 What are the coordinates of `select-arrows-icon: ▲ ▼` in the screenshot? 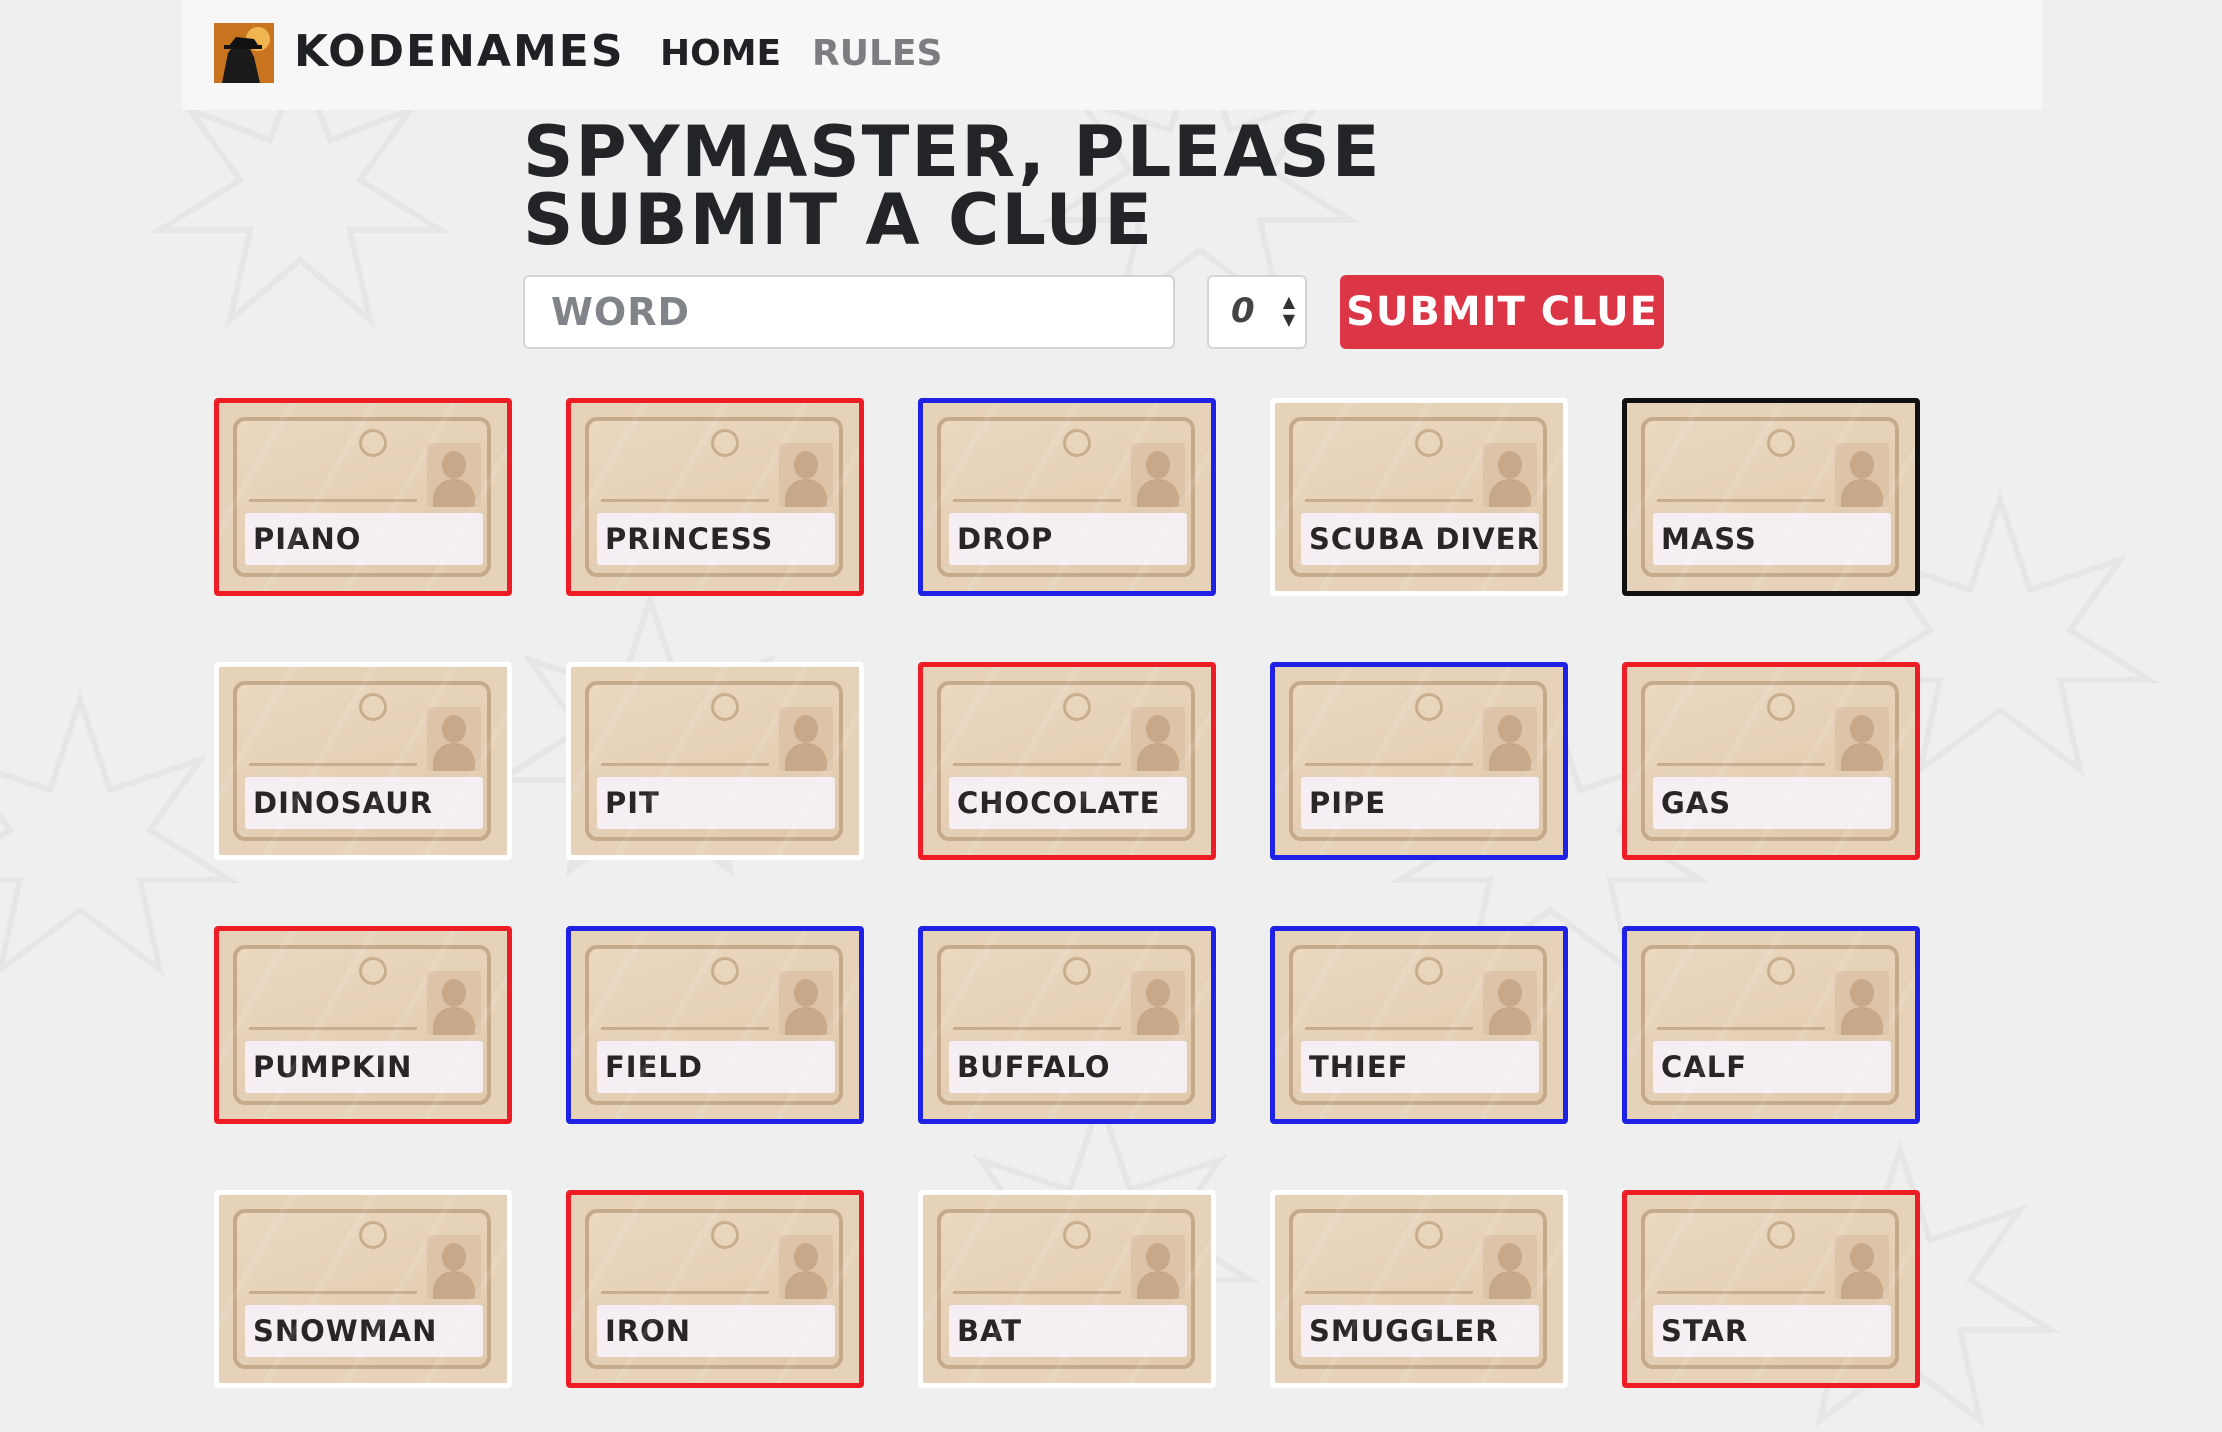 It's located at (1288, 310).